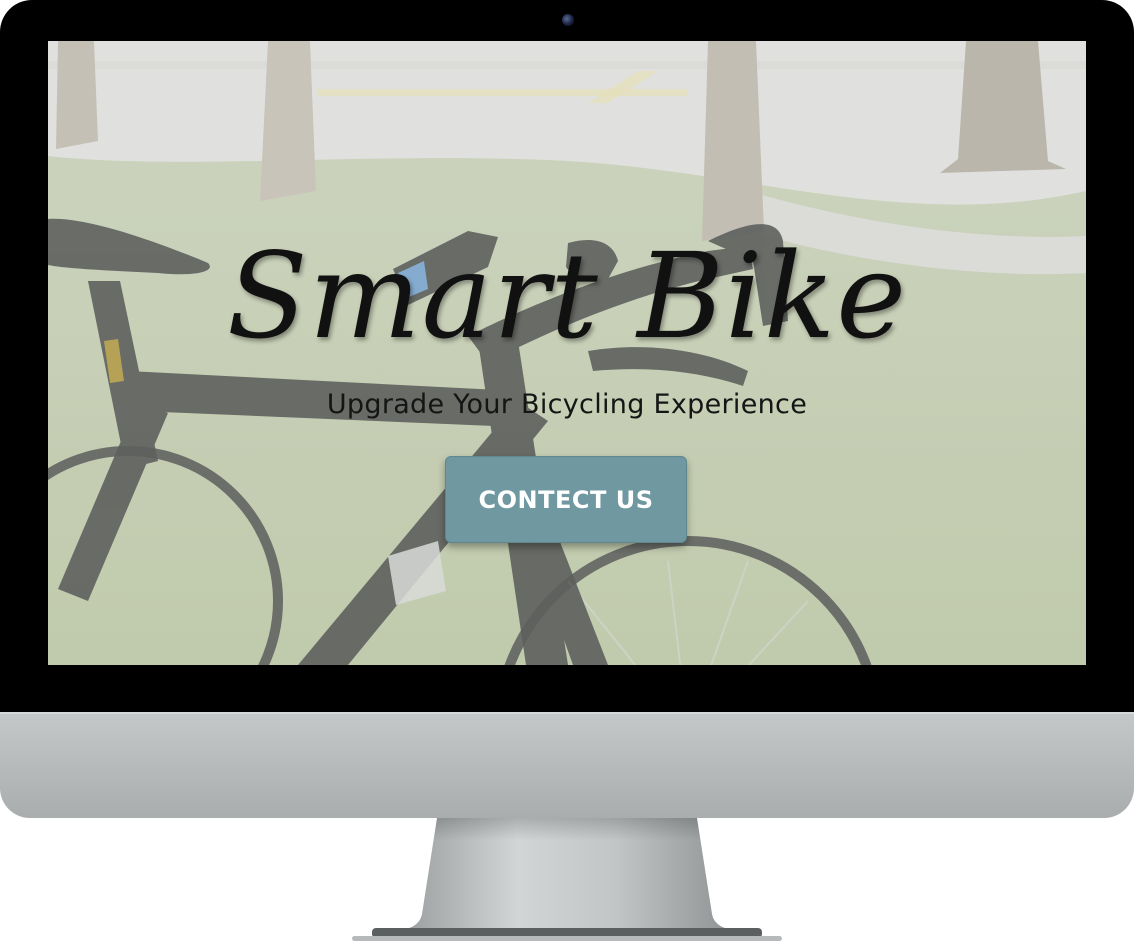 The height and width of the screenshot is (945, 1134). I want to click on hero-title: Smart Bike, so click(567, 296).